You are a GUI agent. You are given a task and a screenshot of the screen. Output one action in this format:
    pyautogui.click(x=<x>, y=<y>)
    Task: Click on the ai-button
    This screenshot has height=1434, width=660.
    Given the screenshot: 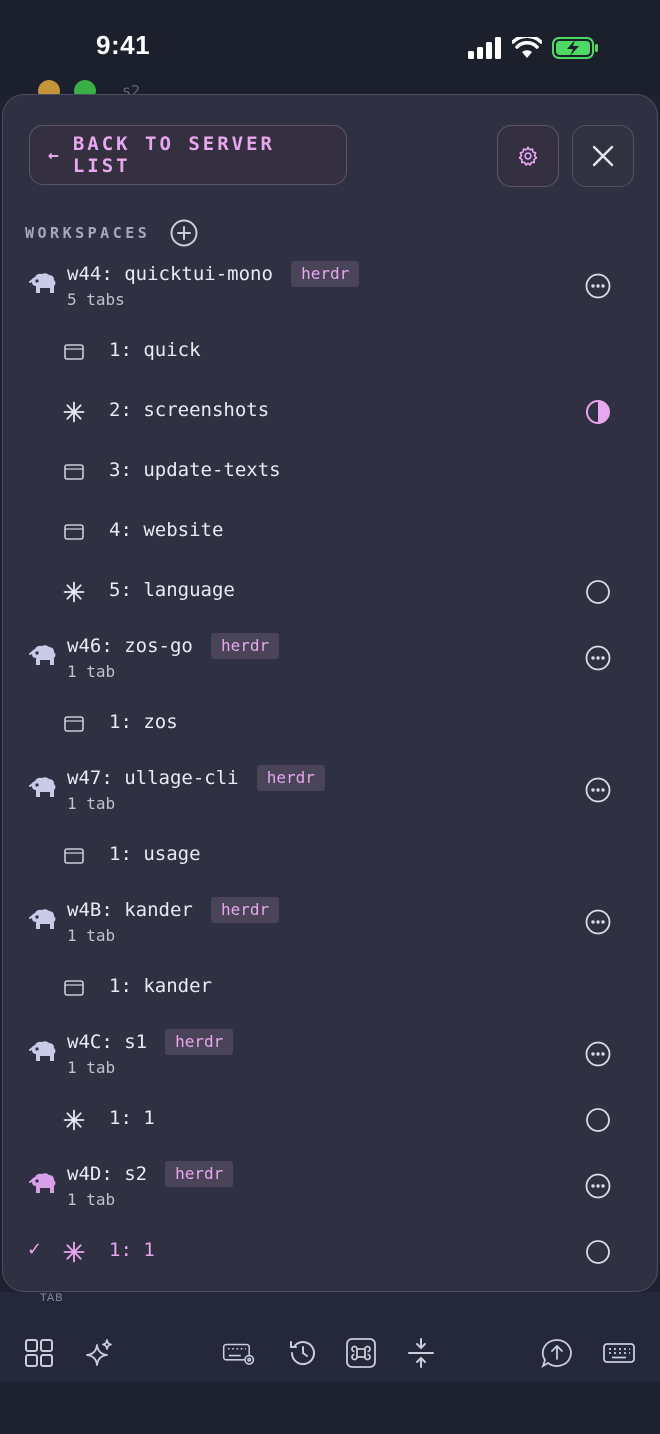 What is the action you would take?
    pyautogui.click(x=99, y=1353)
    